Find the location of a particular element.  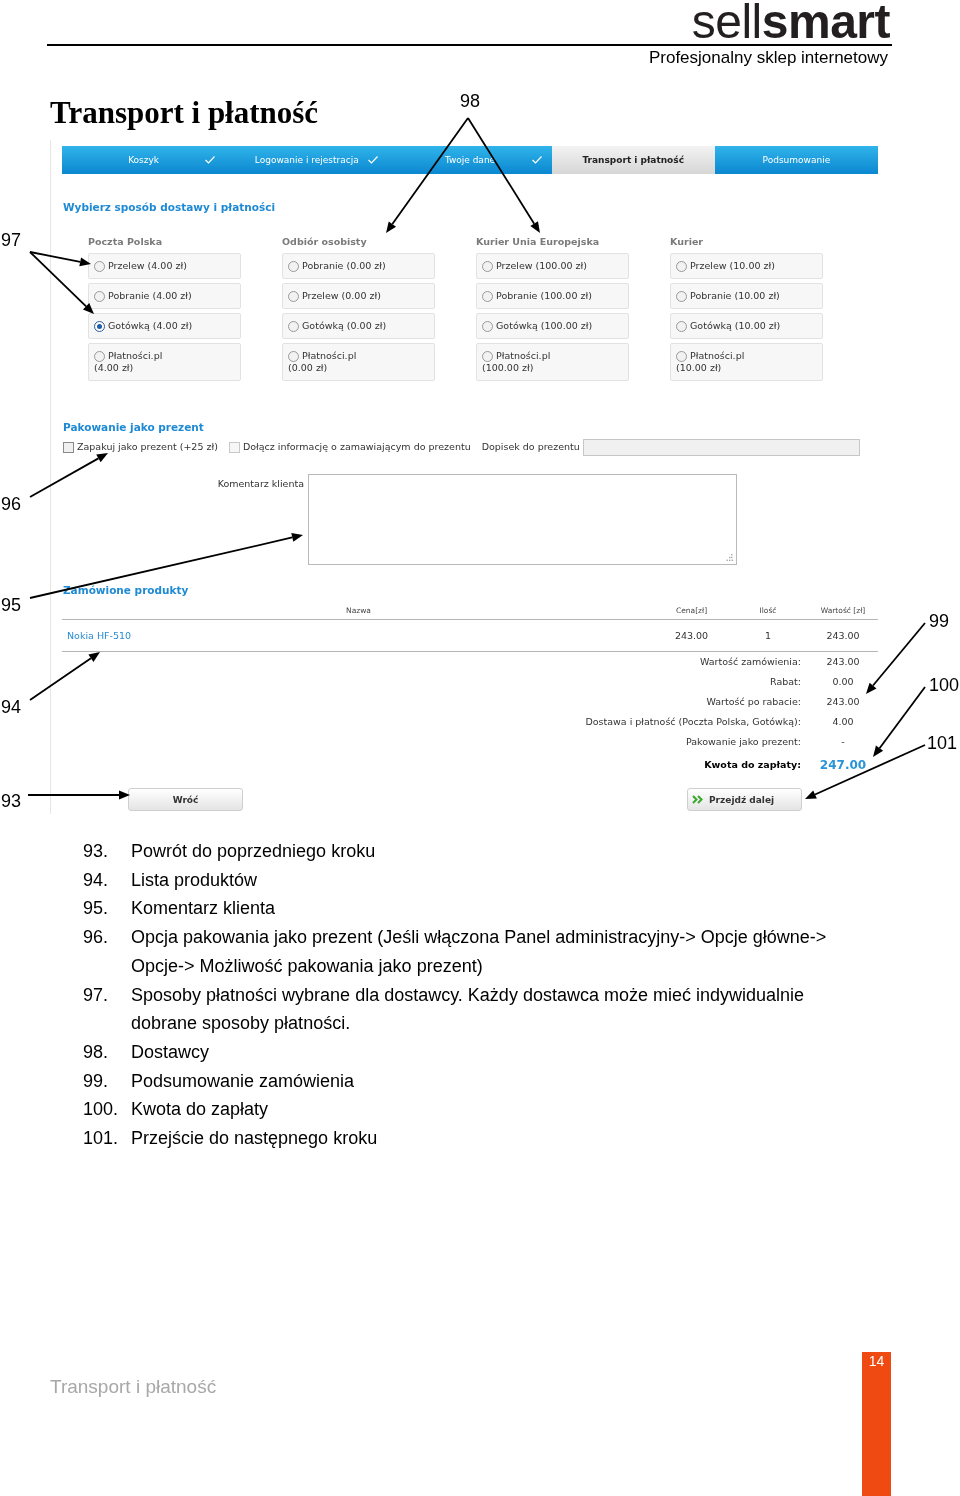

callout-number: 95 is located at coordinates (11, 605).